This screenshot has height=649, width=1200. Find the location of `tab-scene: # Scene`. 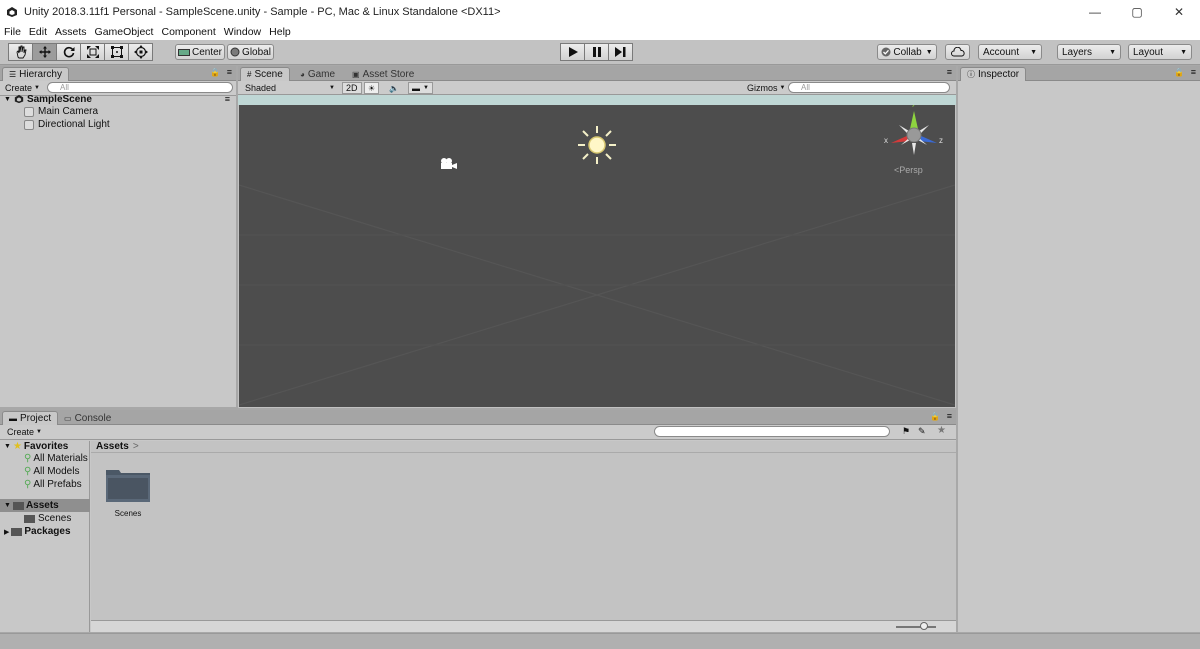

tab-scene: # Scene is located at coordinates (265, 74).